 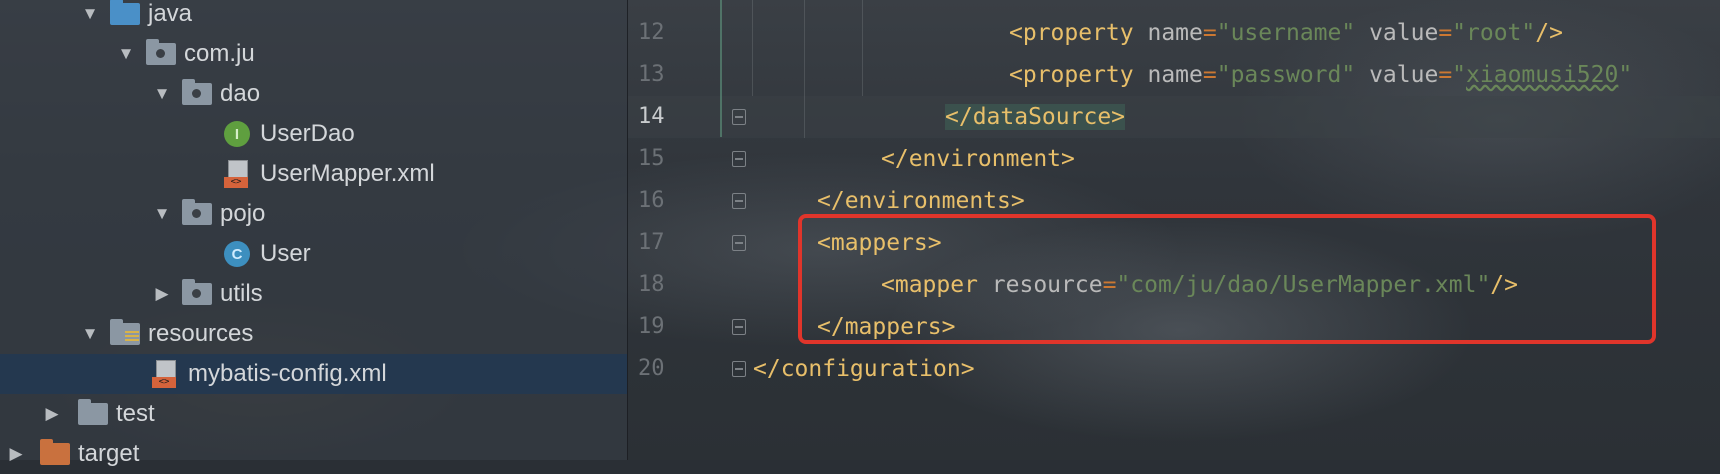 I want to click on line-number: 18, so click(x=651, y=284).